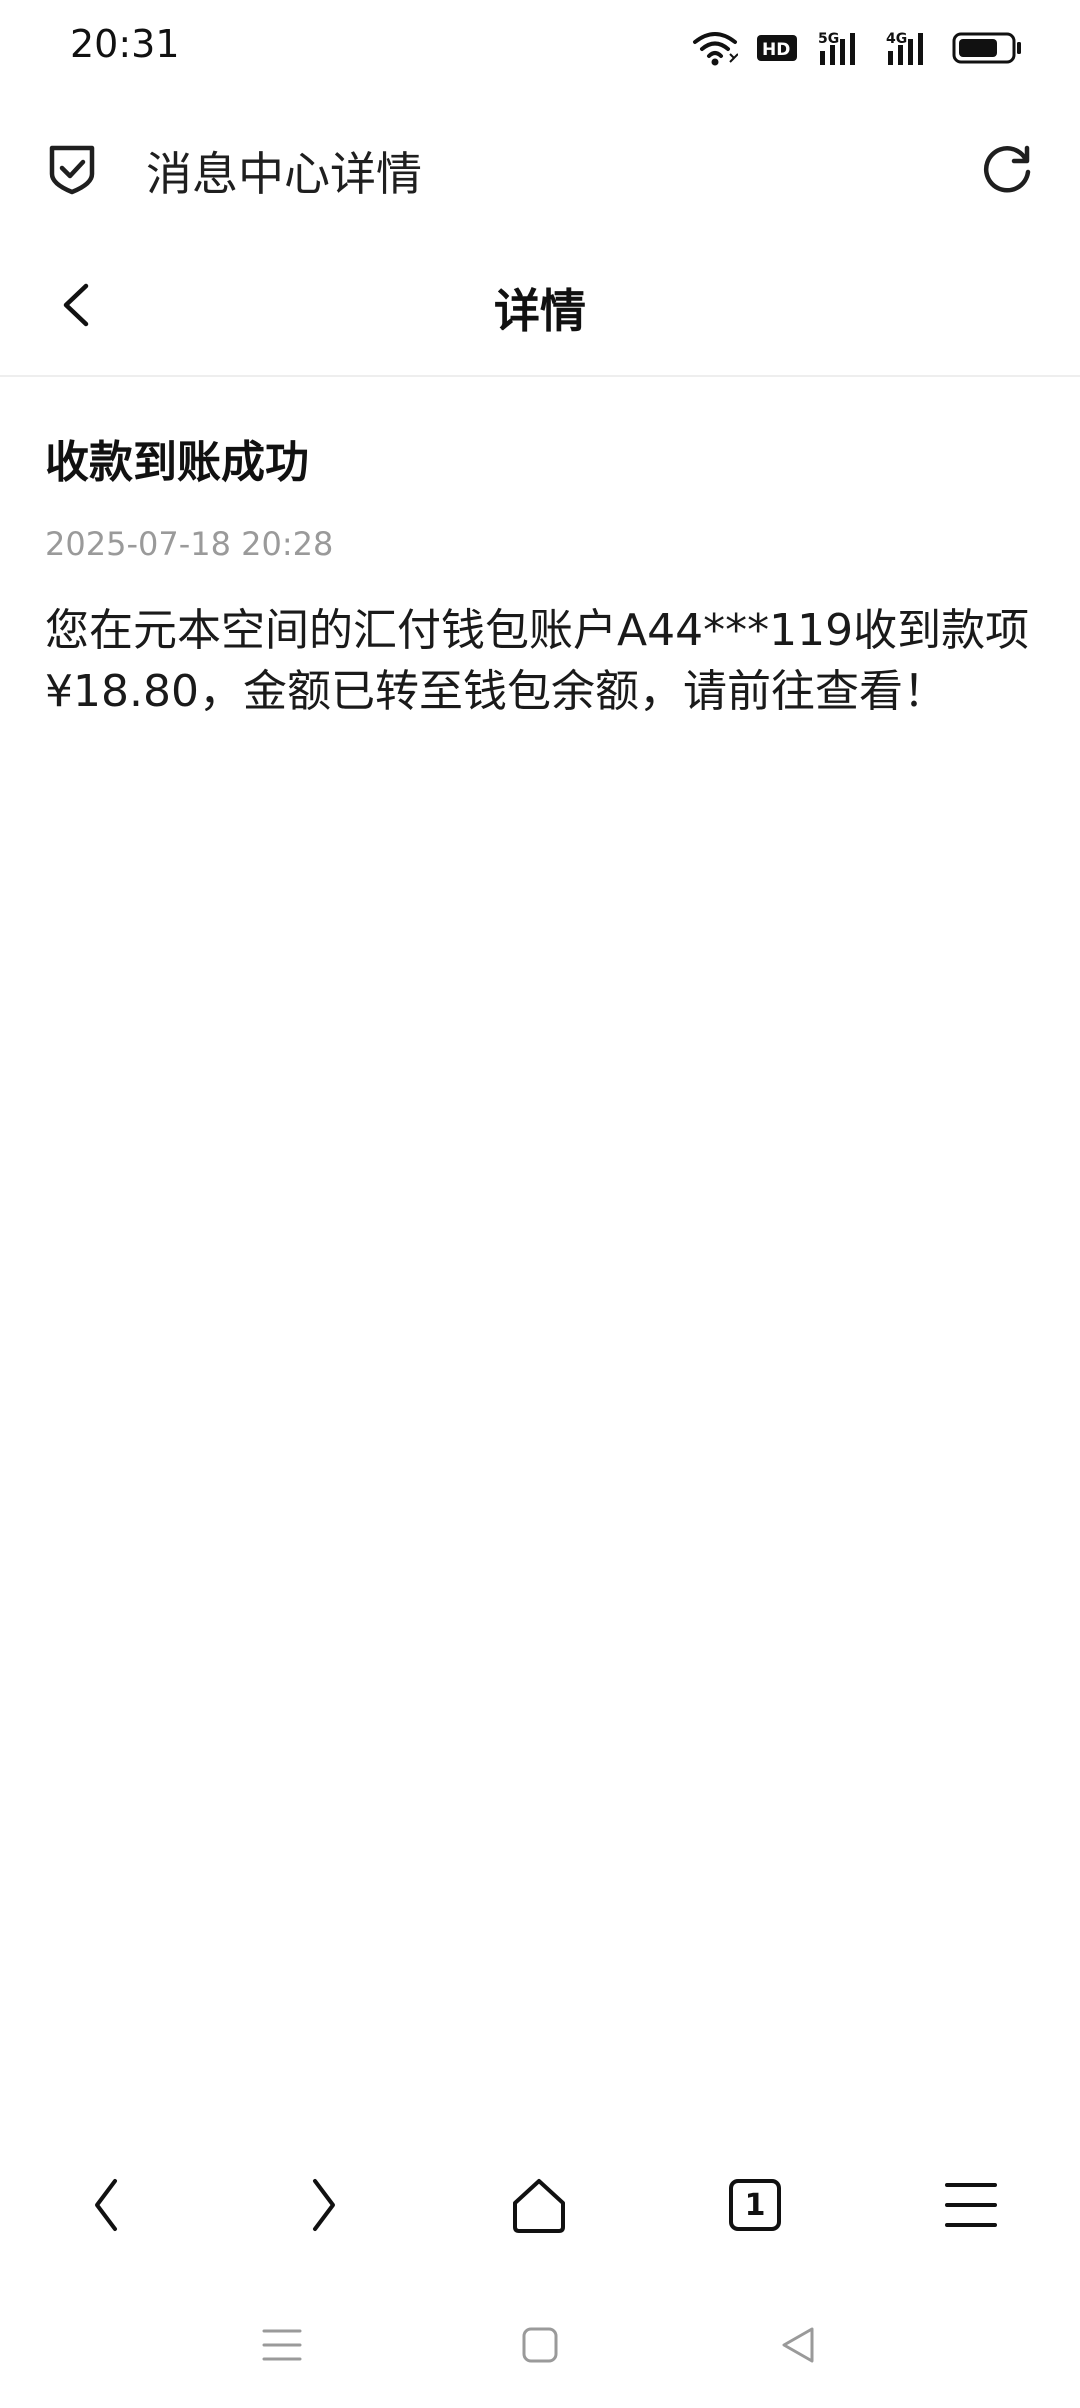 This screenshot has width=1080, height=2408. I want to click on square-icon, so click(540, 2345).